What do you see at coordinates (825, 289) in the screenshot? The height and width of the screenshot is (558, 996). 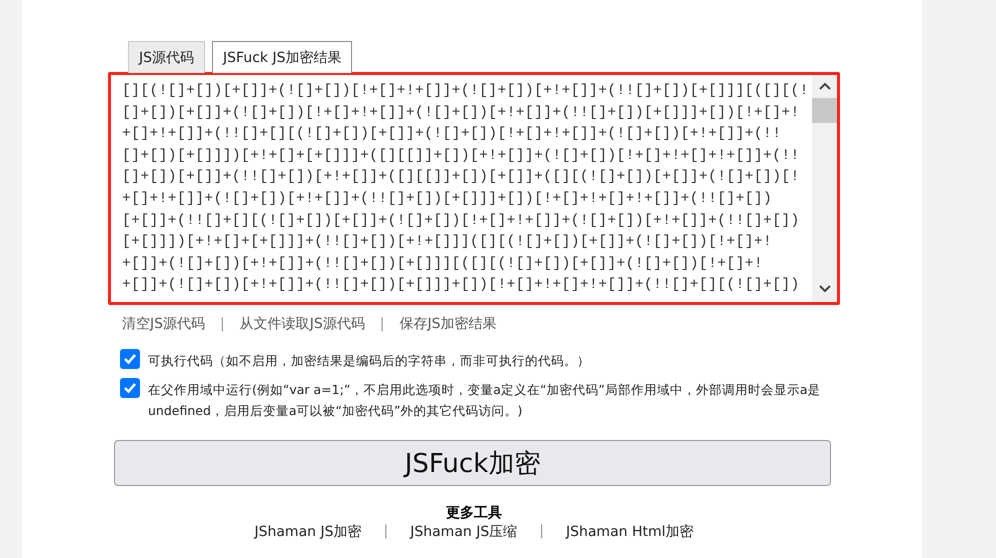 I see `scroll-down-icon` at bounding box center [825, 289].